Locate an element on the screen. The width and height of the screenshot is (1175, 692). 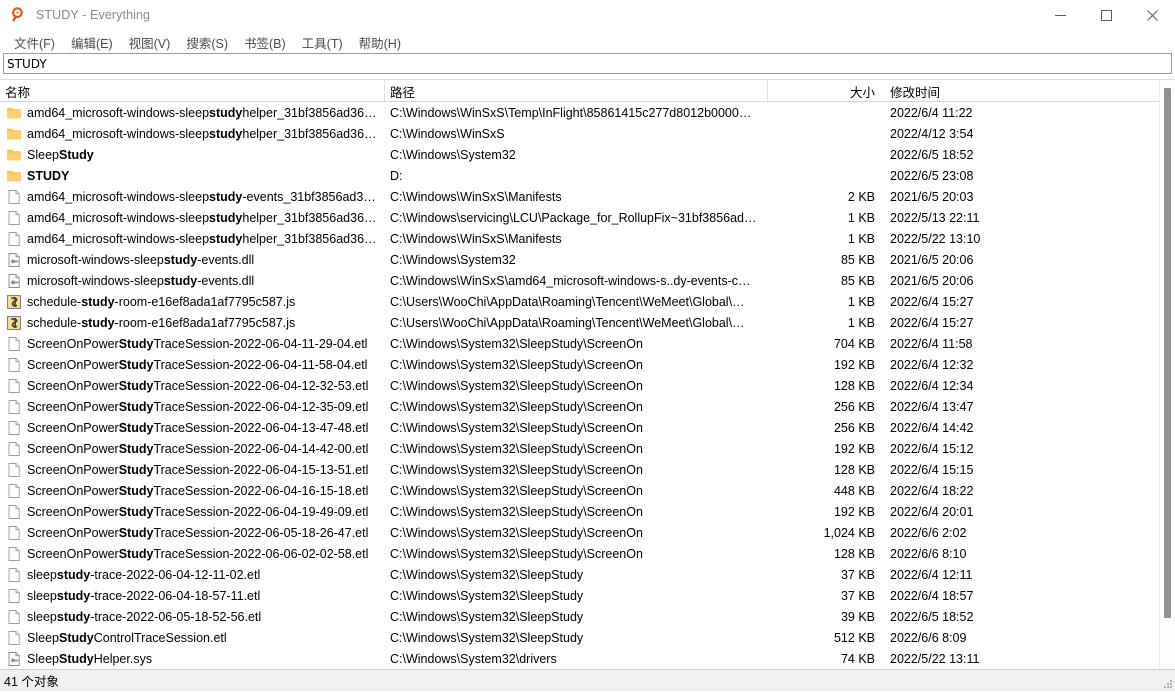
search-input: STUDY is located at coordinates (587, 63).